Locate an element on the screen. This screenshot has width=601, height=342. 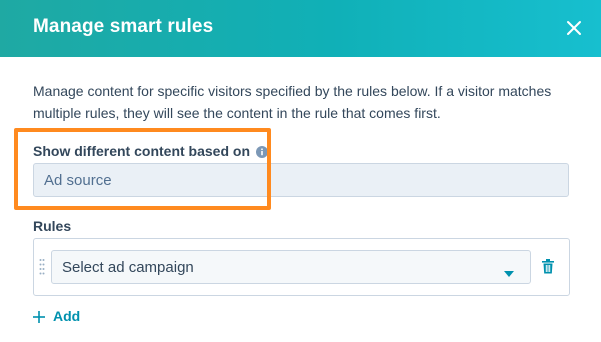
ad-campaign-placeholder: Select ad campaign is located at coordinates (128, 267).